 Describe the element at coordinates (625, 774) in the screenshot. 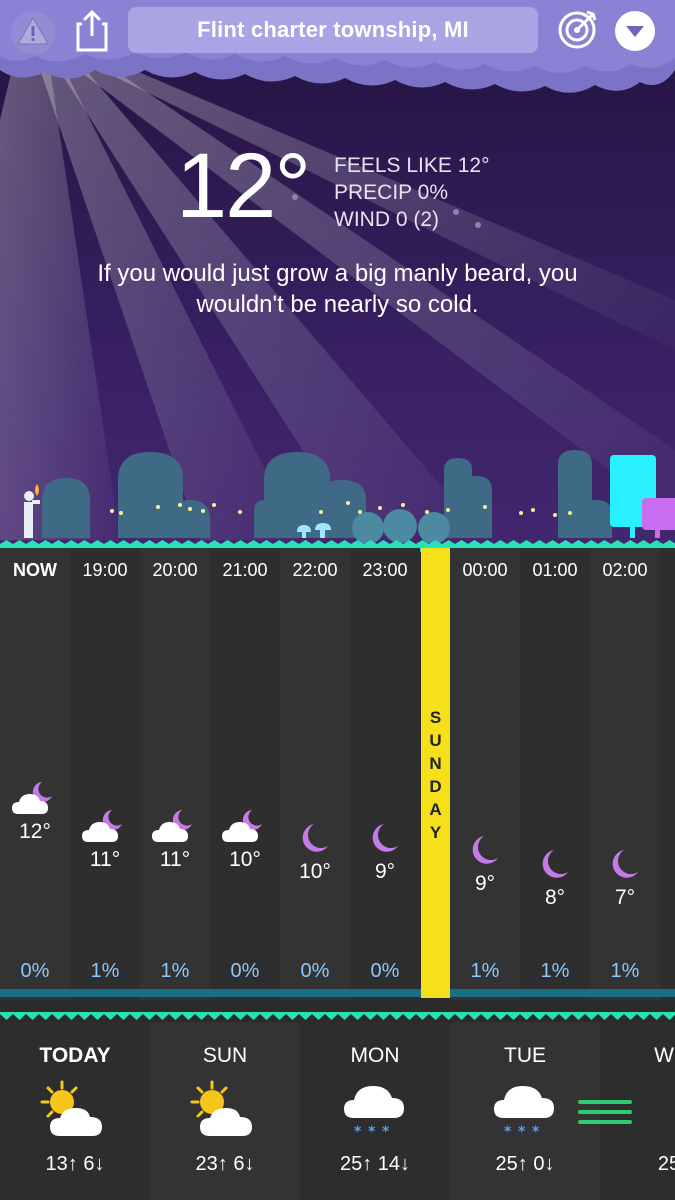

I see `hour-column: 02:00 7° 1%` at that location.